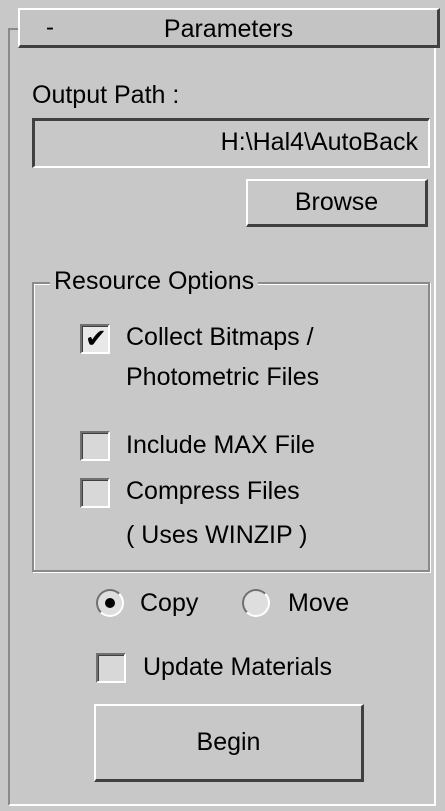 This screenshot has width=445, height=811. Describe the element at coordinates (220, 337) in the screenshot. I see `collect-bitmaps-label-line1: Collect Bitmaps /` at that location.